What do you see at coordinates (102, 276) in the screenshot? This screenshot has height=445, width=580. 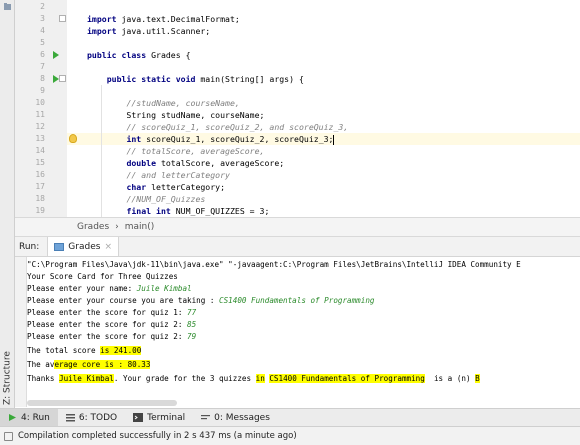 I see `console-title-line: Your Score Card for Three Quizzes` at bounding box center [102, 276].